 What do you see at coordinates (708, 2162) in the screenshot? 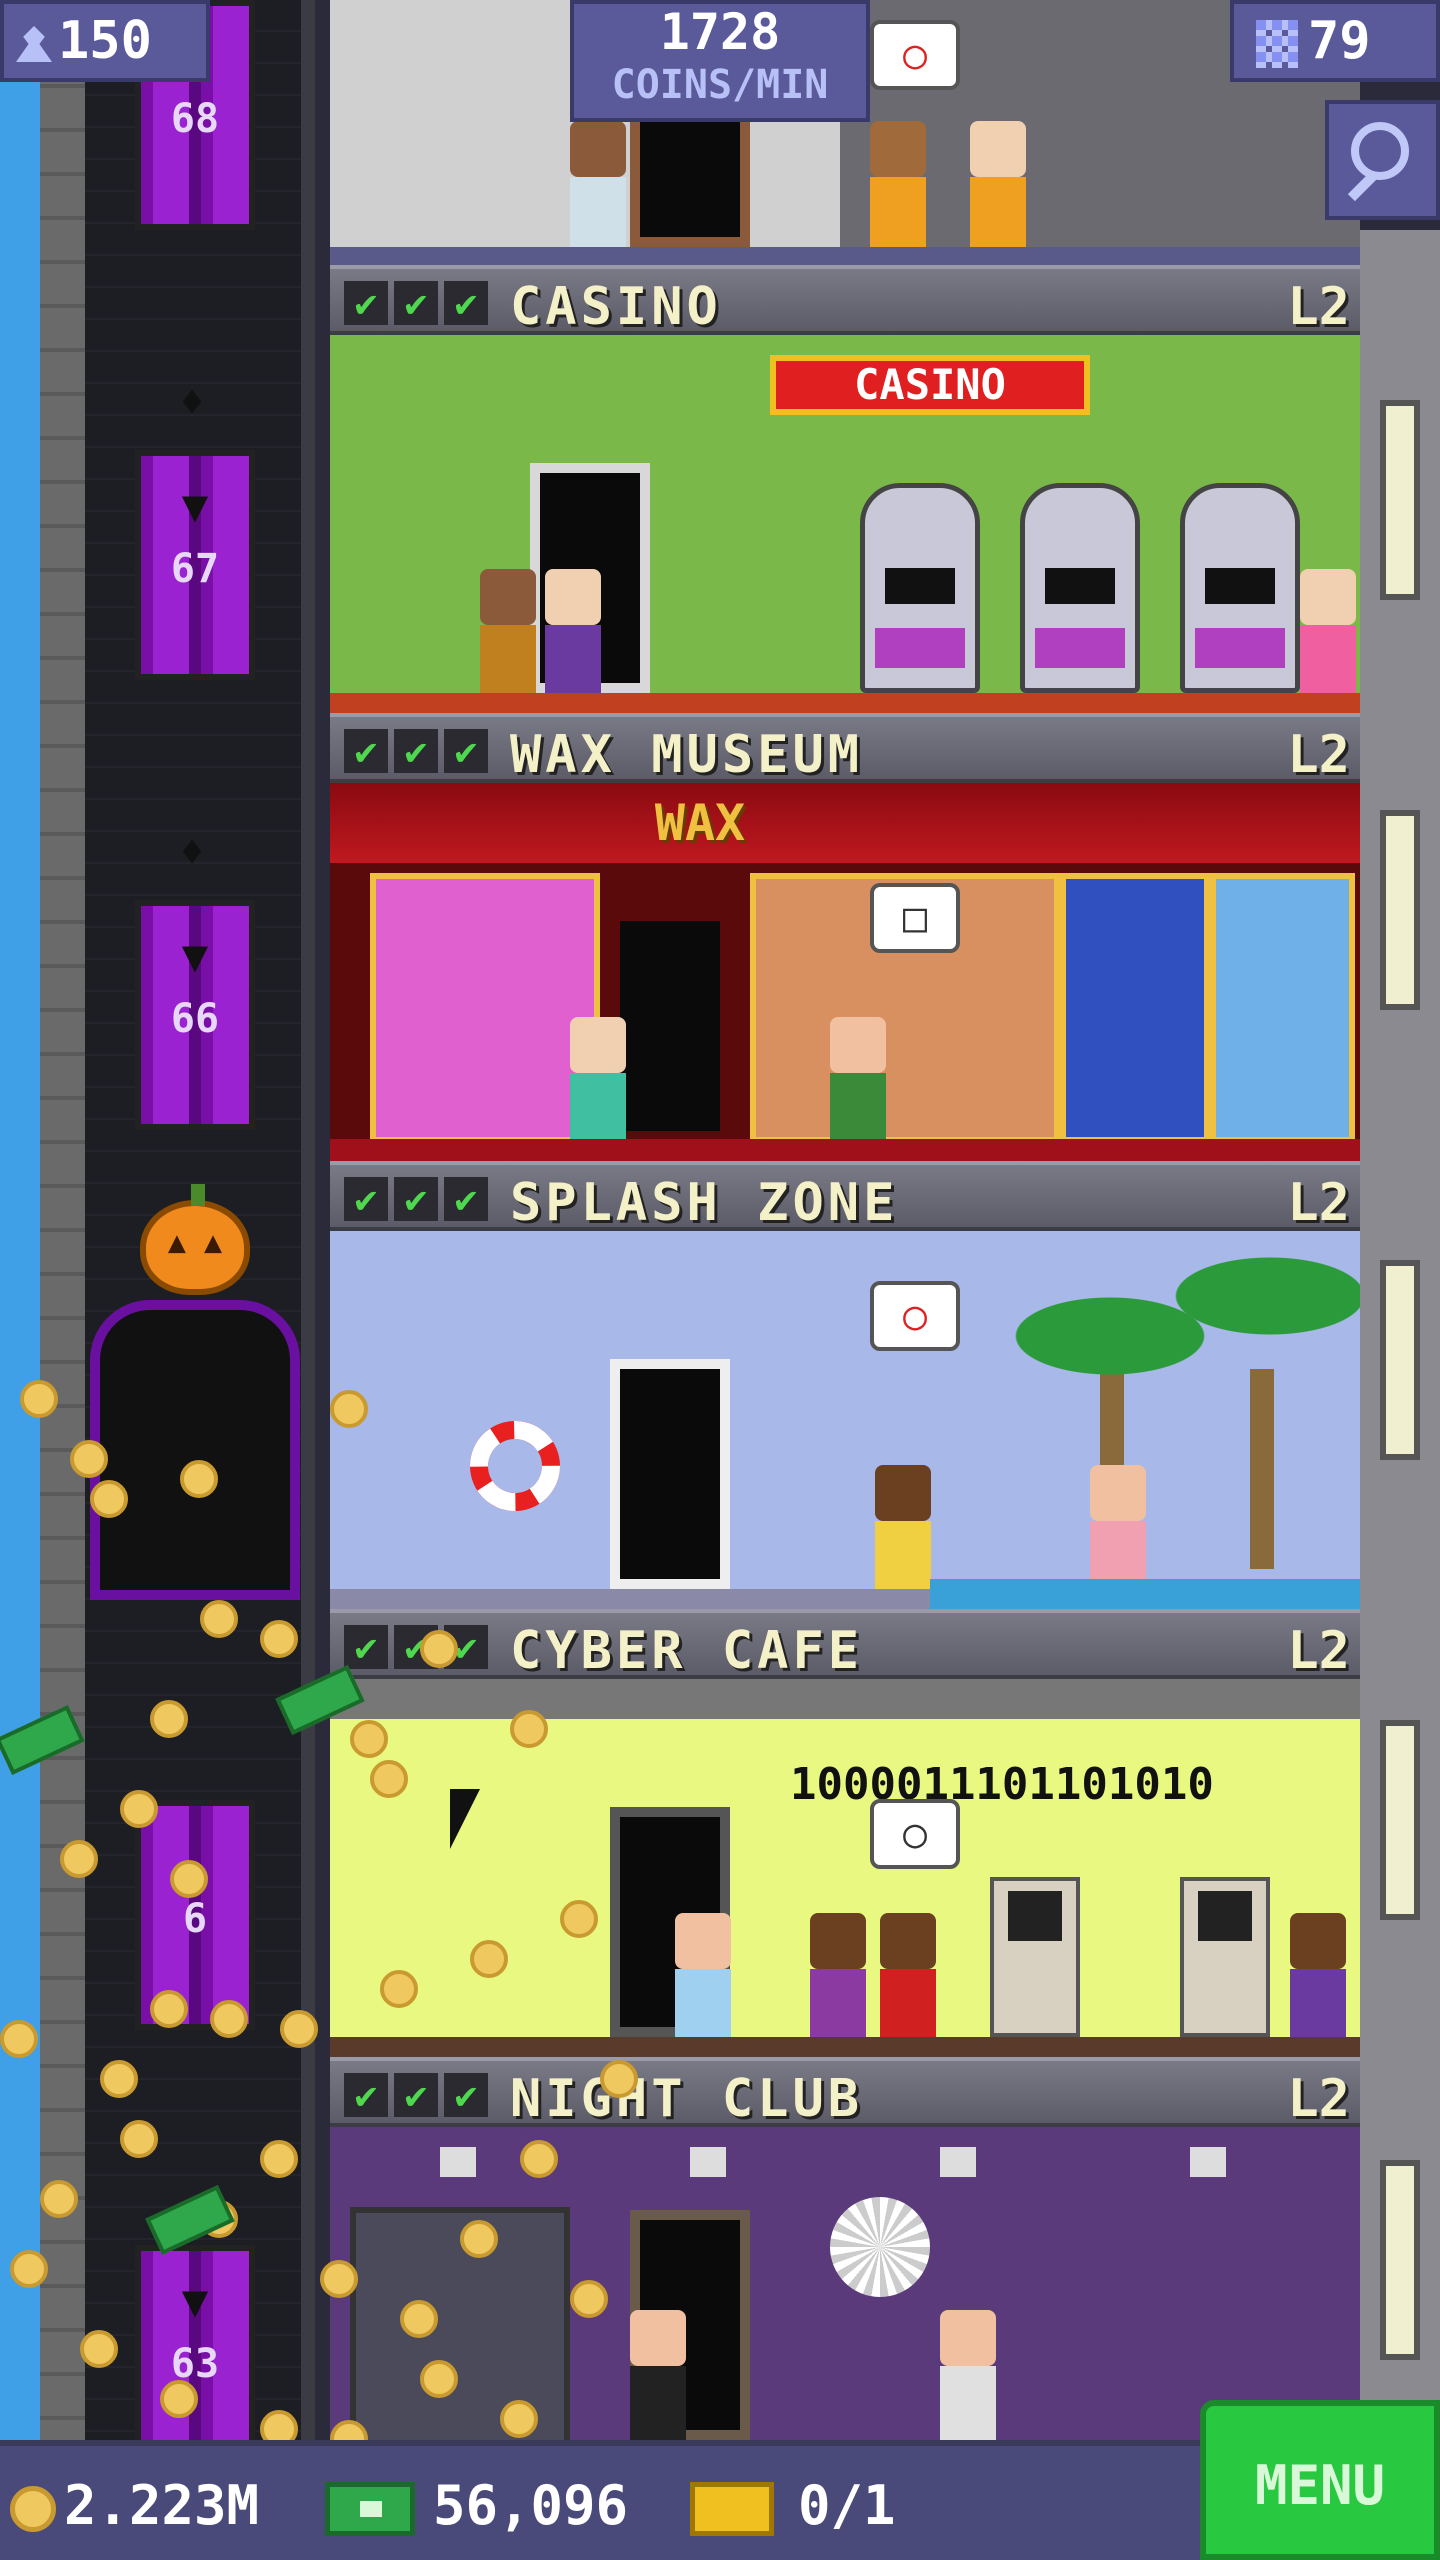
I see `spotlight` at bounding box center [708, 2162].